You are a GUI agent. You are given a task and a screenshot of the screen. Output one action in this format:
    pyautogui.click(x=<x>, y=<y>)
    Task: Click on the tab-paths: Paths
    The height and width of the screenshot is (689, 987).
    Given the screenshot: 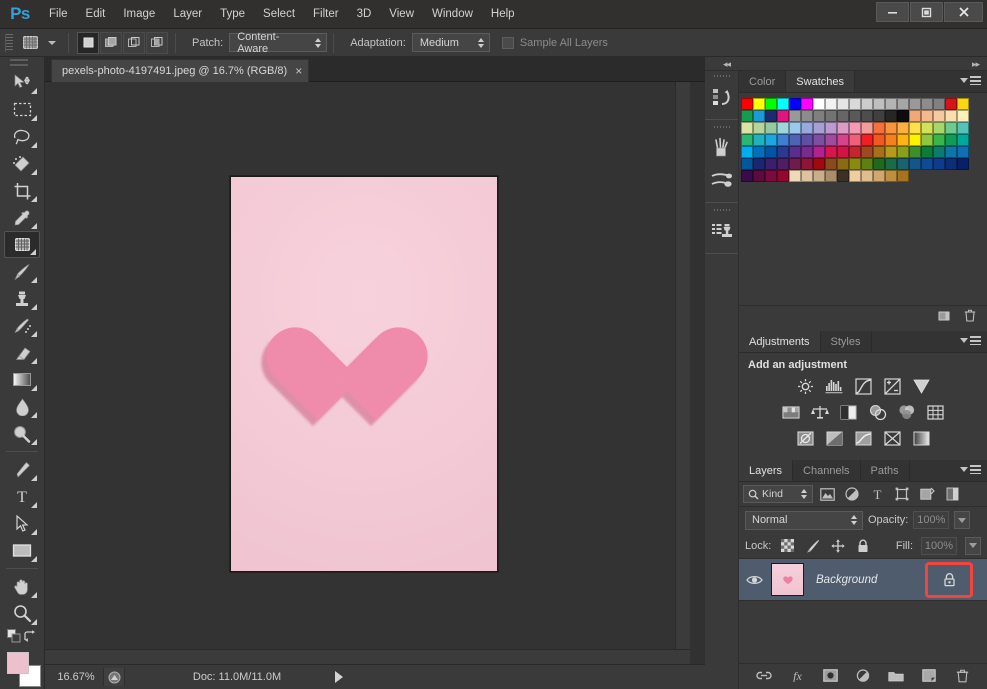 What is the action you would take?
    pyautogui.click(x=885, y=470)
    